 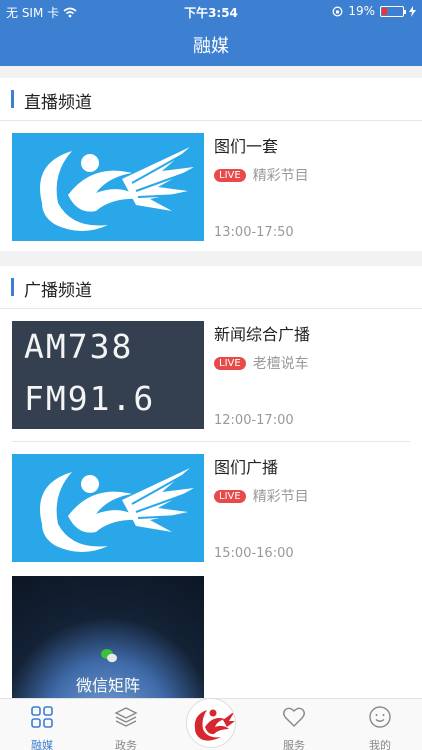 I want to click on thumb-text-fm: FM91.6, so click(x=90, y=398).